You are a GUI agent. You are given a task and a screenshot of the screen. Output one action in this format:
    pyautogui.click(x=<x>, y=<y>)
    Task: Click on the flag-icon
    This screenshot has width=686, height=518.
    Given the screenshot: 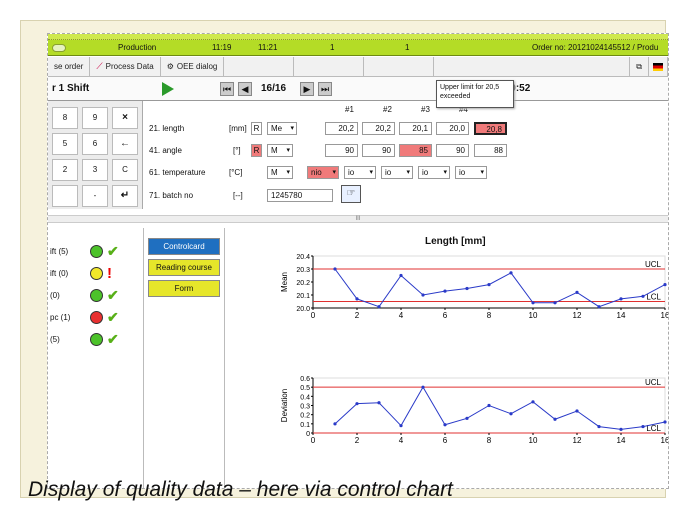 What is the action you would take?
    pyautogui.click(x=658, y=66)
    